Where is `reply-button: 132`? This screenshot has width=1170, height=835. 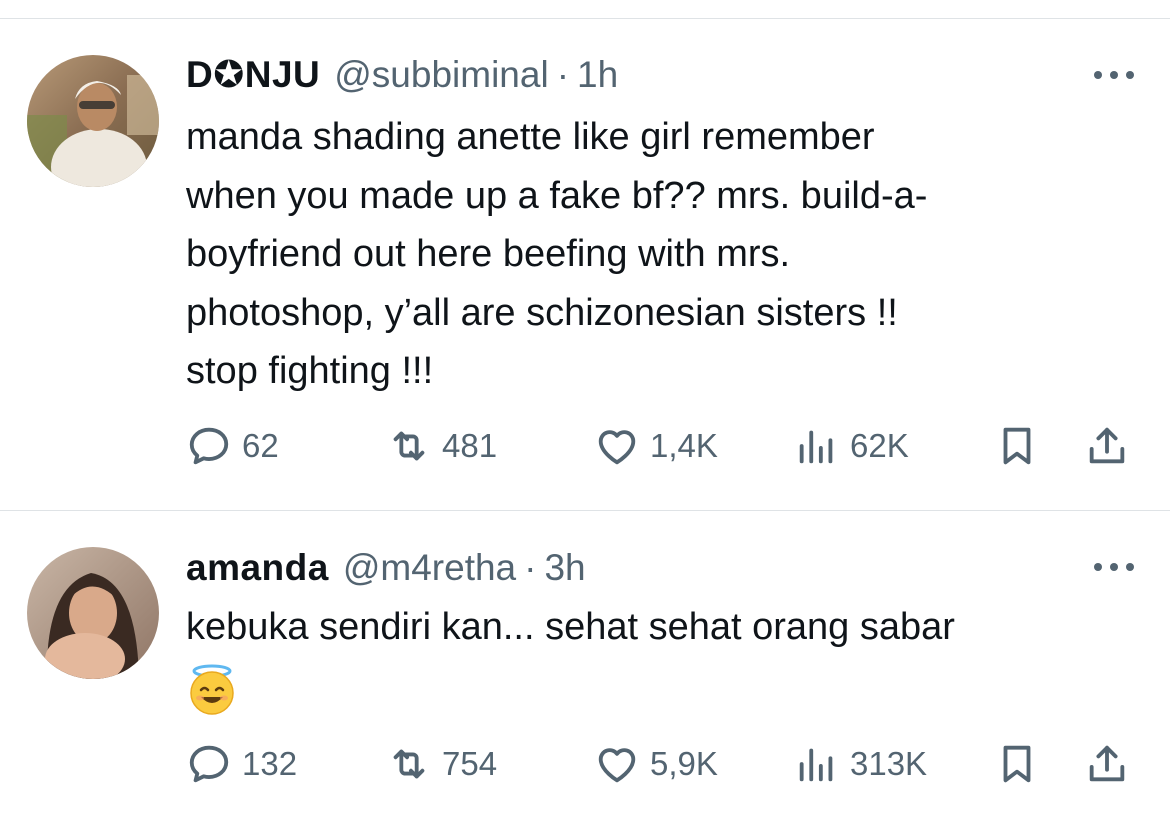
reply-button: 132 is located at coordinates (241, 764).